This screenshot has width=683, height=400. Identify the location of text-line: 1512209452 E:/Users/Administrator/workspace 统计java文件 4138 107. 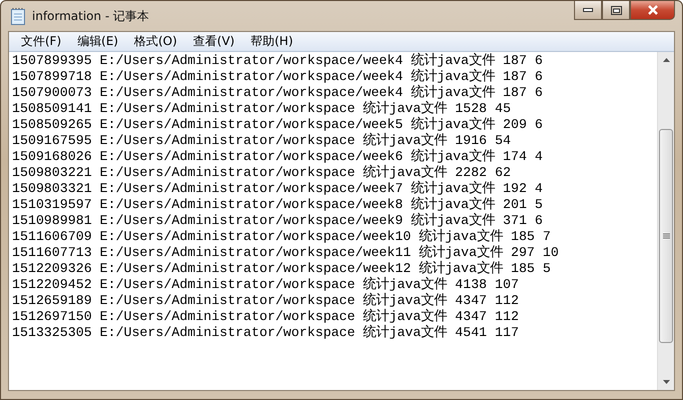
(266, 284).